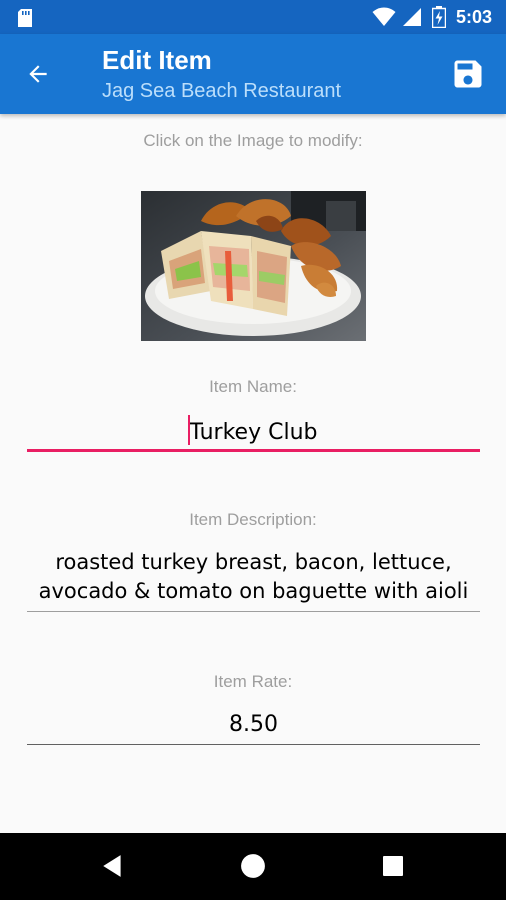 Image resolution: width=506 pixels, height=900 pixels. I want to click on arrow-back-icon, so click(38, 74).